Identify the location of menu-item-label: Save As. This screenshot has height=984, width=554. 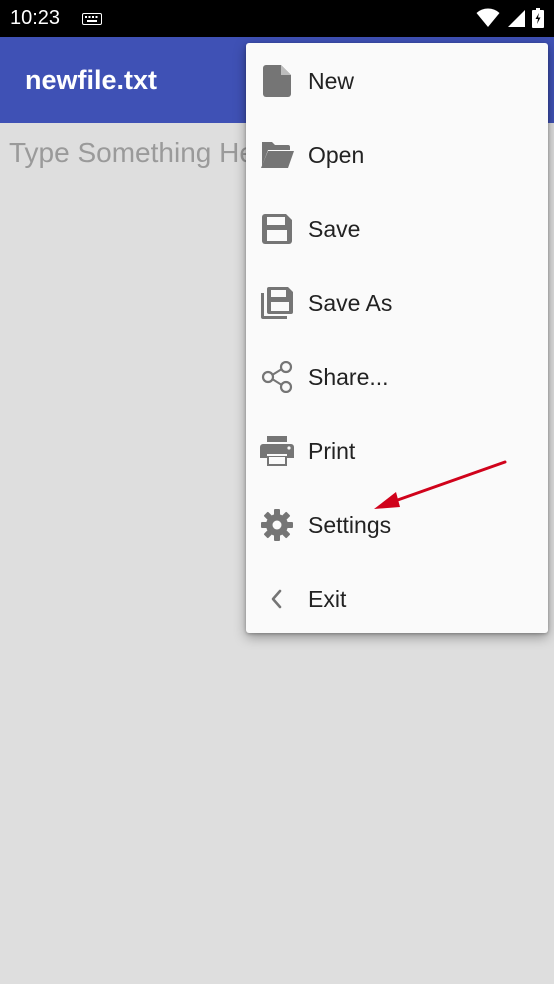
(350, 302).